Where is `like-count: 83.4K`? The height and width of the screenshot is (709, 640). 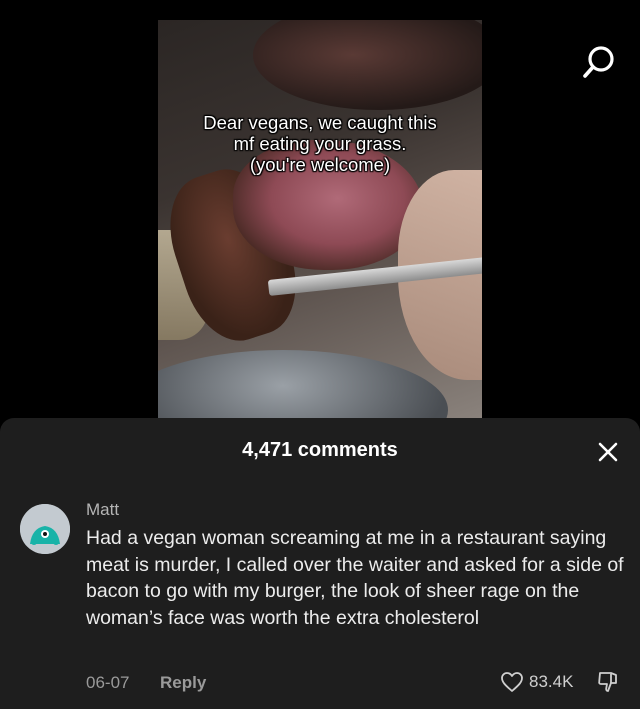
like-count: 83.4K is located at coordinates (551, 681).